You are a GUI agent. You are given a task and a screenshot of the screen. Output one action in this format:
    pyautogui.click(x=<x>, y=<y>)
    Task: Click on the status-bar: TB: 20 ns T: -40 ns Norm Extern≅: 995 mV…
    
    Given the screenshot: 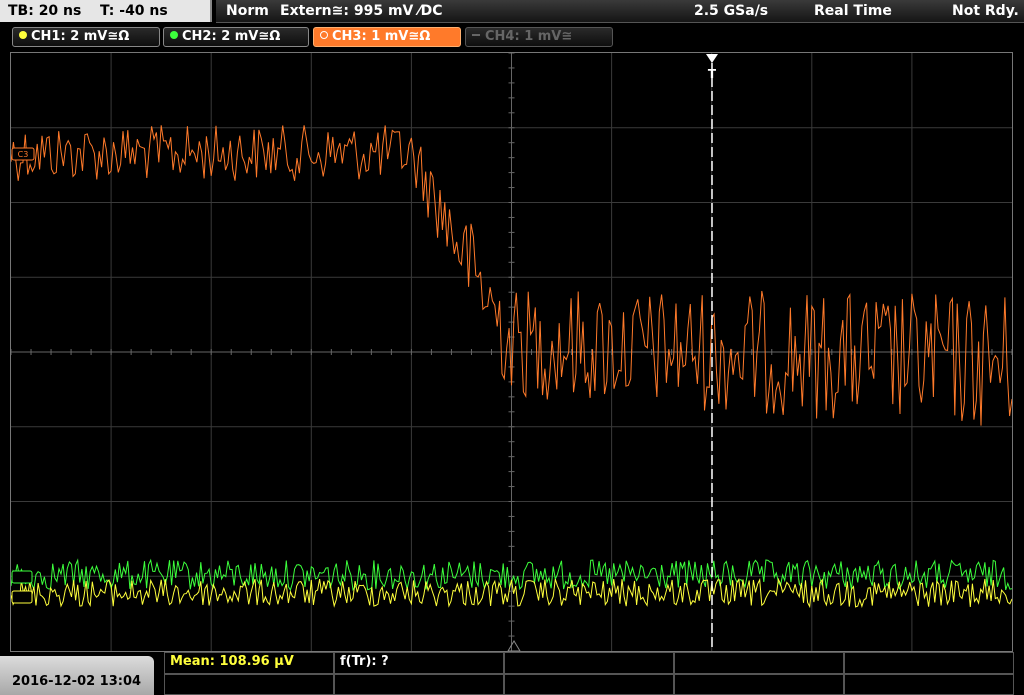 What is the action you would take?
    pyautogui.click(x=512, y=11)
    